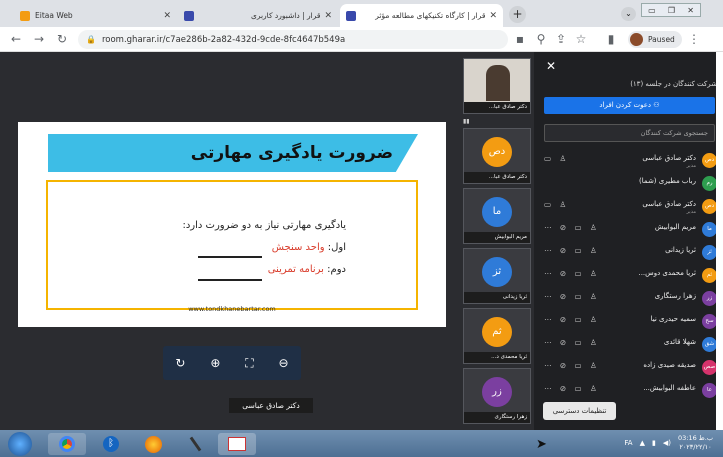  What do you see at coordinates (628, 229) in the screenshot?
I see `participant-row: ⋯ ⊘ ▭ ♙ مریم البوابیش ما` at bounding box center [628, 229].